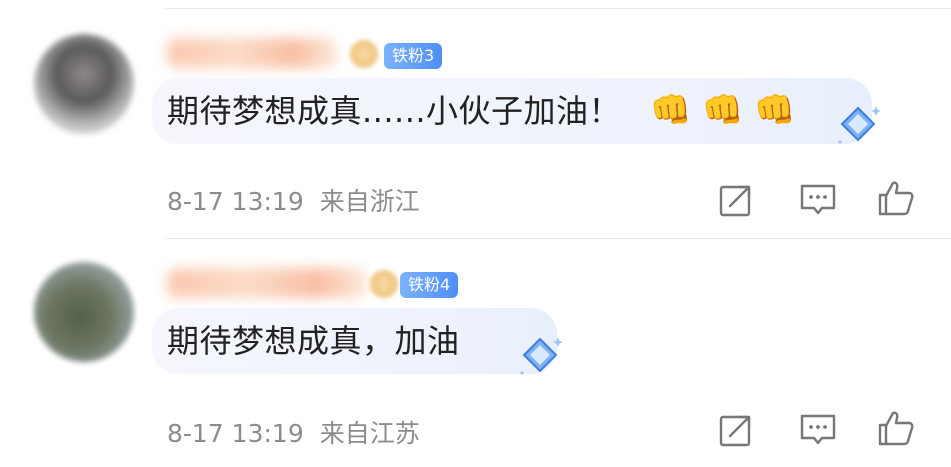 The image size is (951, 467). What do you see at coordinates (369, 433) in the screenshot?
I see `comment-location: 来自江苏` at bounding box center [369, 433].